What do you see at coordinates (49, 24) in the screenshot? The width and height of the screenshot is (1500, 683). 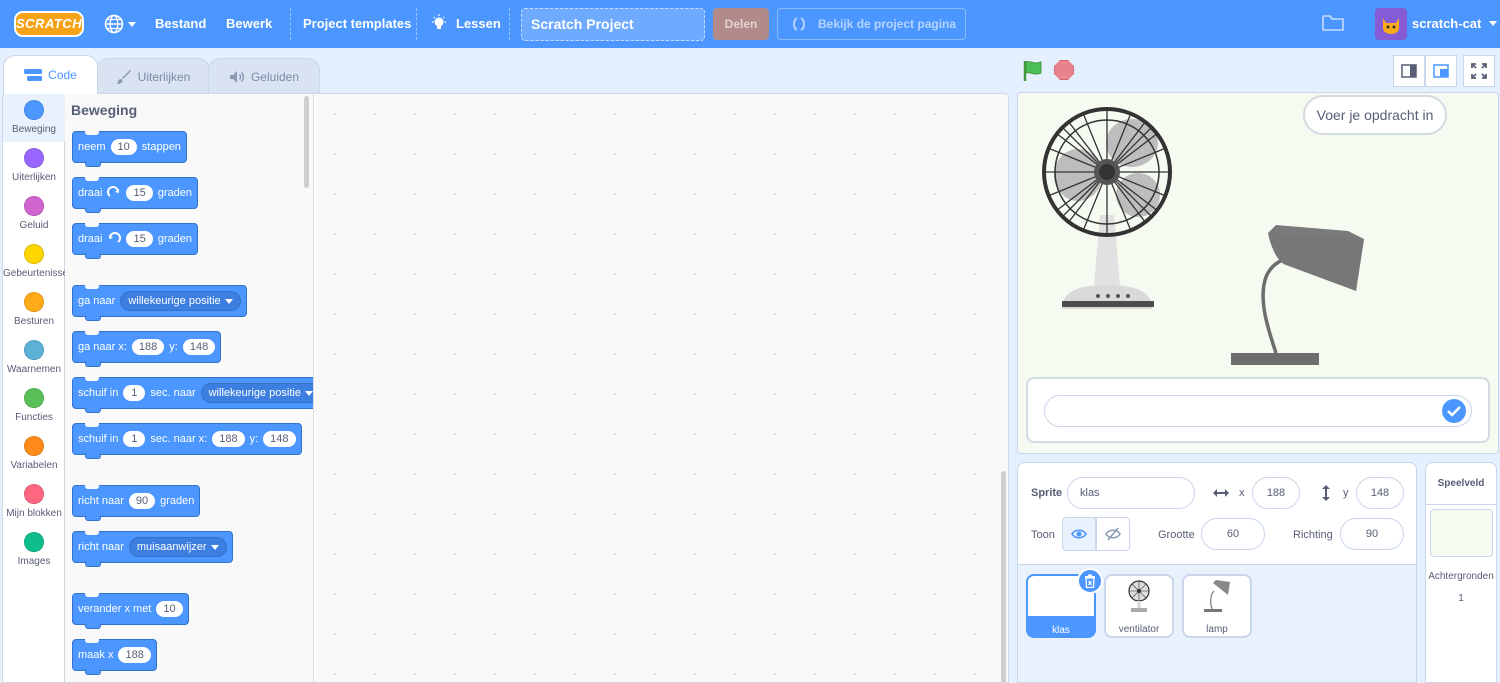 I see `scratch-logo: SCRATCH` at bounding box center [49, 24].